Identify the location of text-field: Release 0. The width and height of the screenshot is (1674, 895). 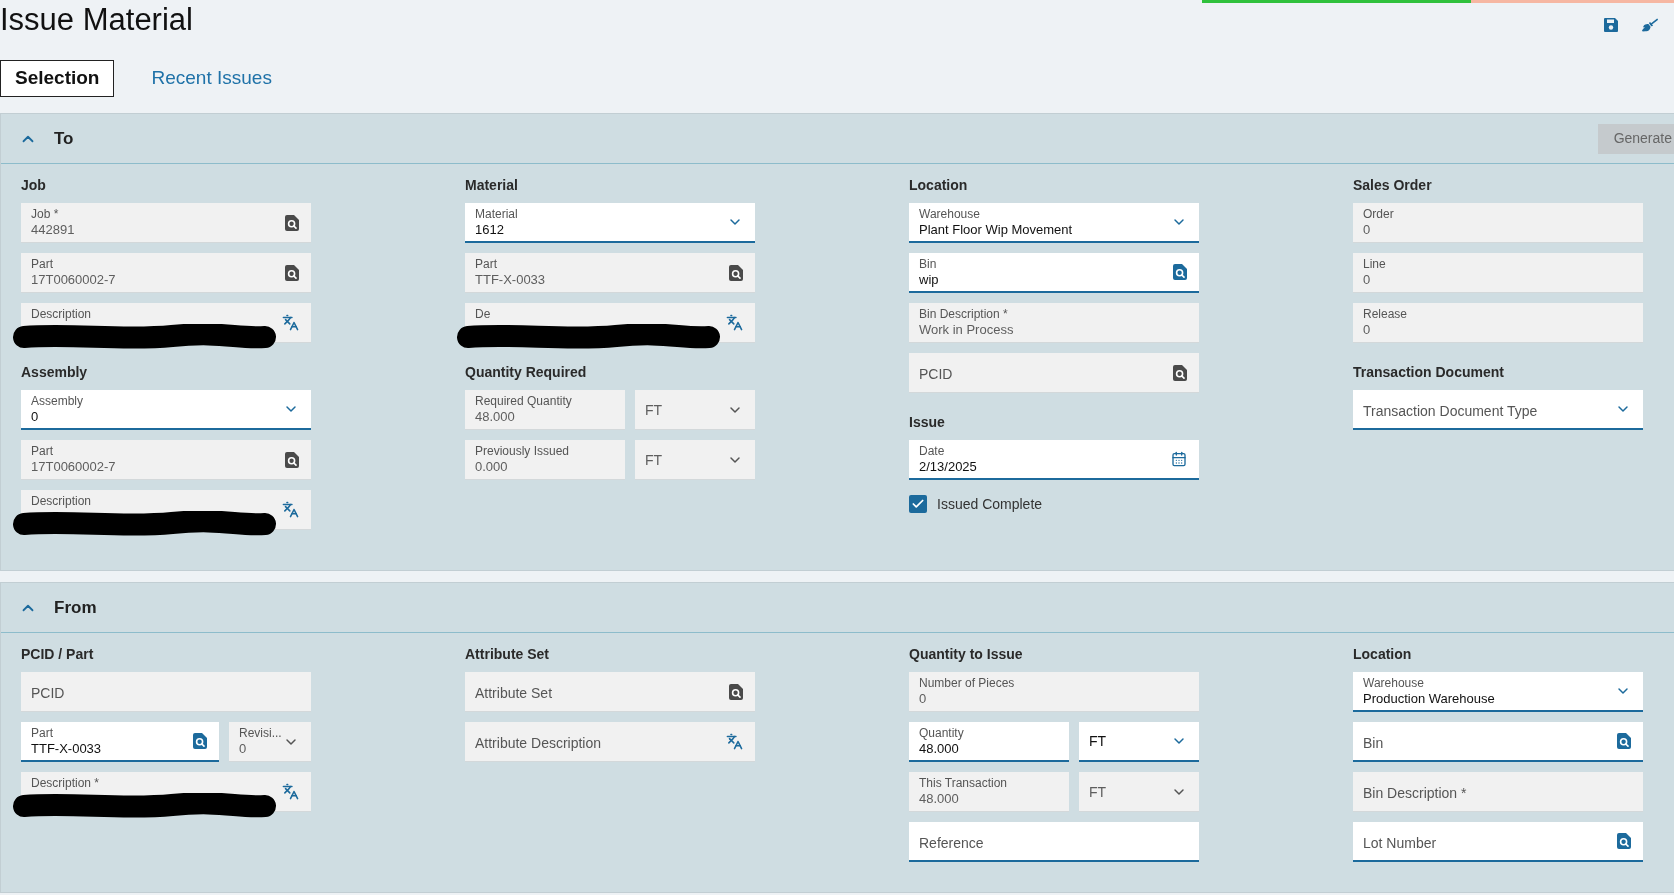
(1498, 323).